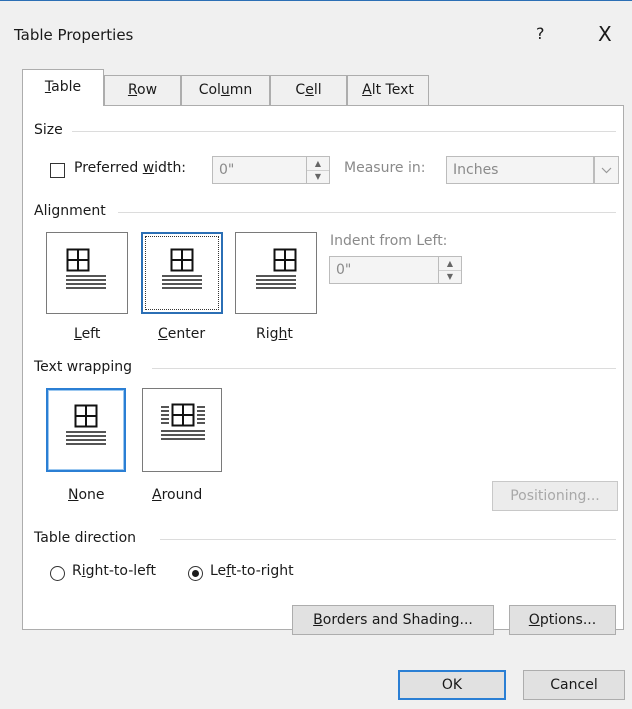 This screenshot has height=709, width=632. Describe the element at coordinates (48, 130) in the screenshot. I see `size-section-label: Size` at that location.